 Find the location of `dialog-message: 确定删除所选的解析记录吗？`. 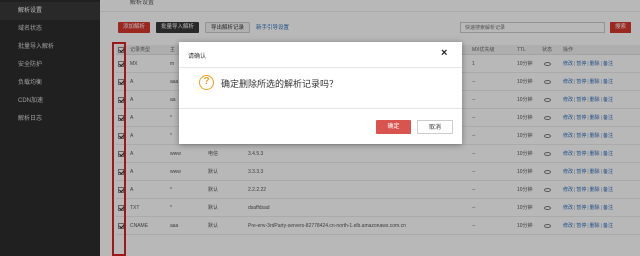

dialog-message: 确定删除所选的解析记录吗？ is located at coordinates (280, 84).